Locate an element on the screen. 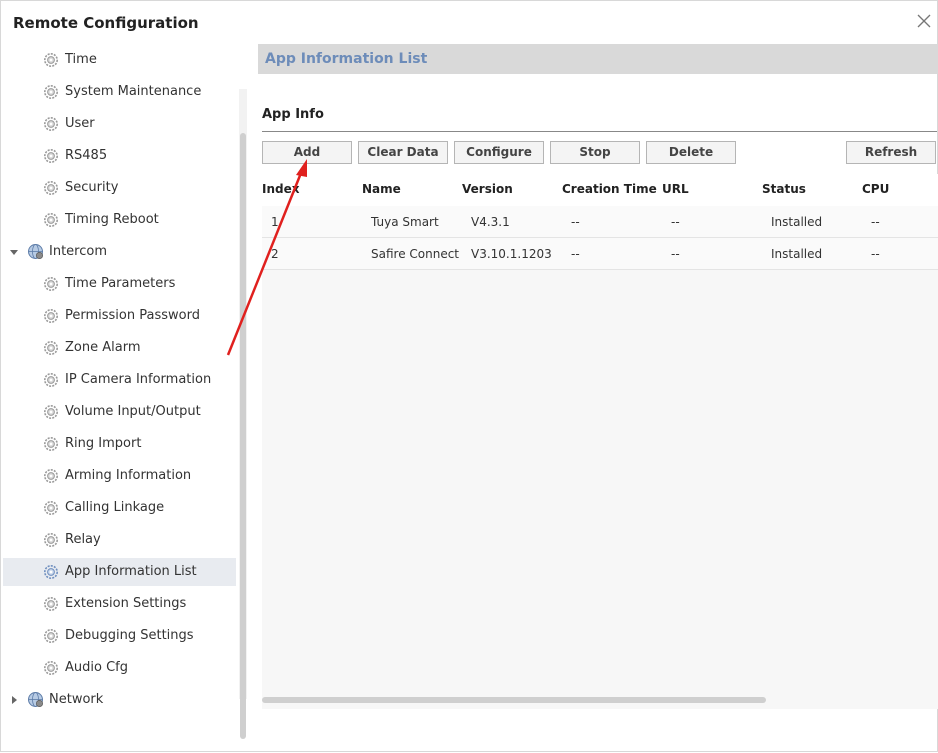 This screenshot has width=938, height=753. sidebar-item-time: Time is located at coordinates (119, 60).